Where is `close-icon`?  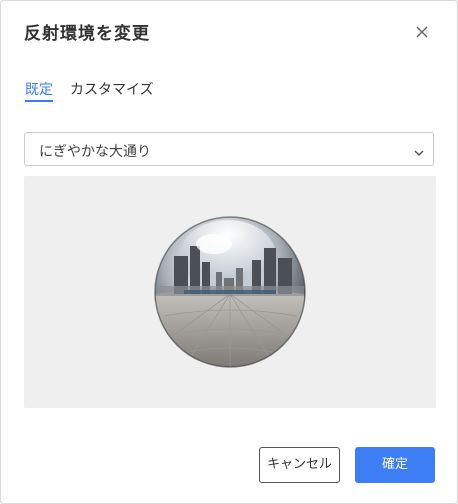 close-icon is located at coordinates (422, 32).